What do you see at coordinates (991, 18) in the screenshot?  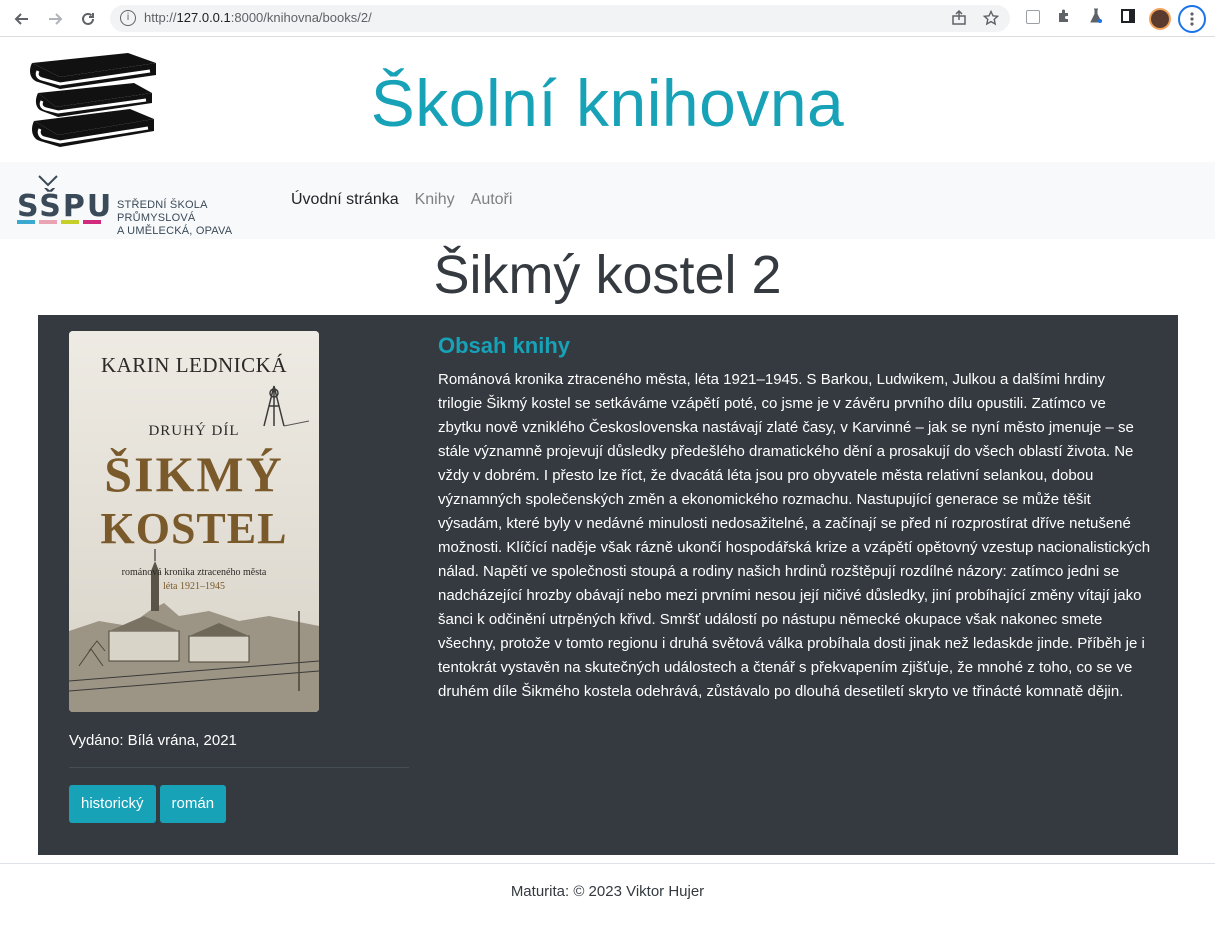 I see `star-icon` at bounding box center [991, 18].